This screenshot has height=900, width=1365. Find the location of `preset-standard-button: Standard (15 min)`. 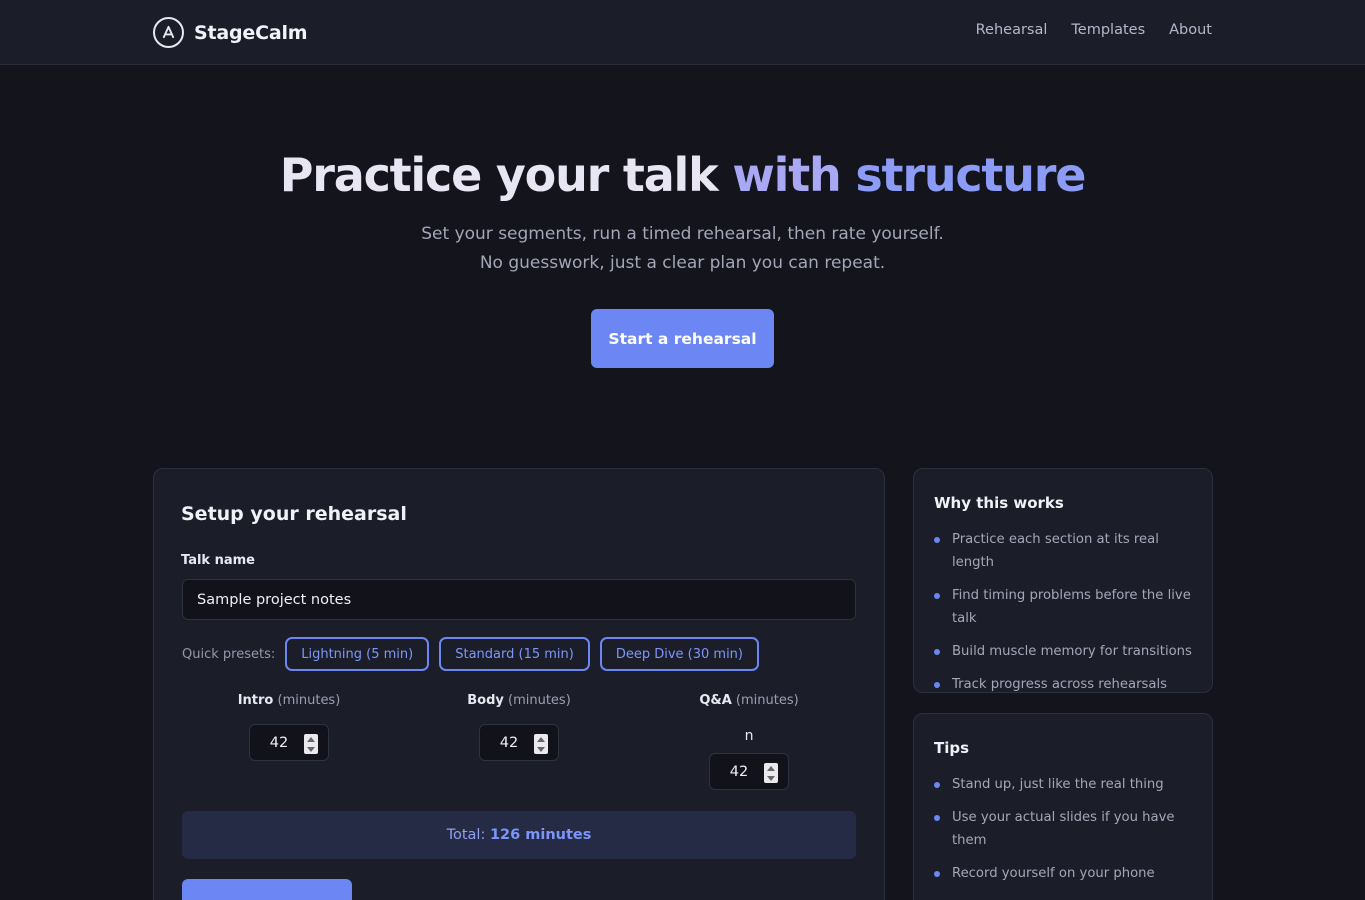

preset-standard-button: Standard (15 min) is located at coordinates (514, 654).